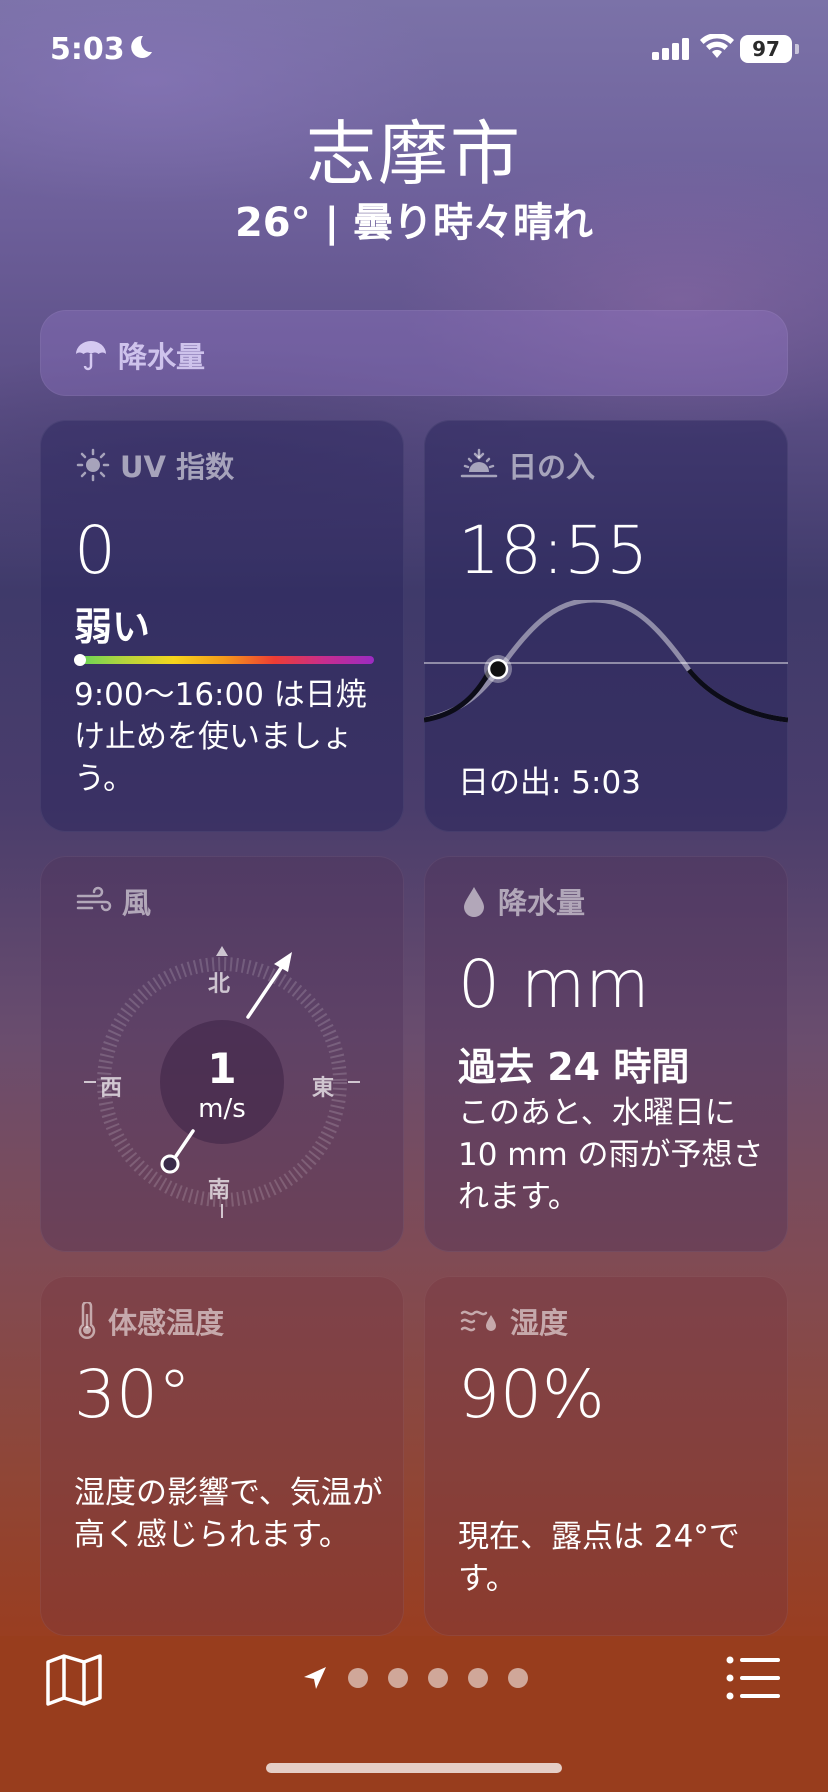 This screenshot has width=828, height=1792. What do you see at coordinates (74, 1680) in the screenshot?
I see `map-icon` at bounding box center [74, 1680].